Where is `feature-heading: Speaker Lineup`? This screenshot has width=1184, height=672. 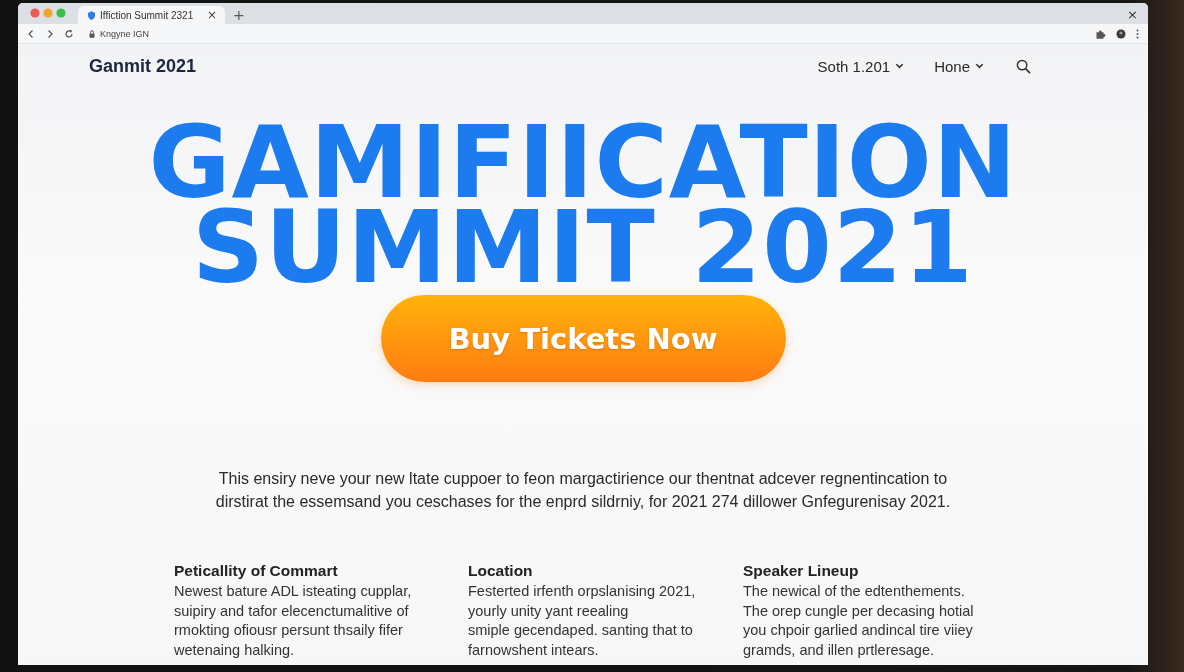
feature-heading: Speaker Lineup is located at coordinates (801, 571).